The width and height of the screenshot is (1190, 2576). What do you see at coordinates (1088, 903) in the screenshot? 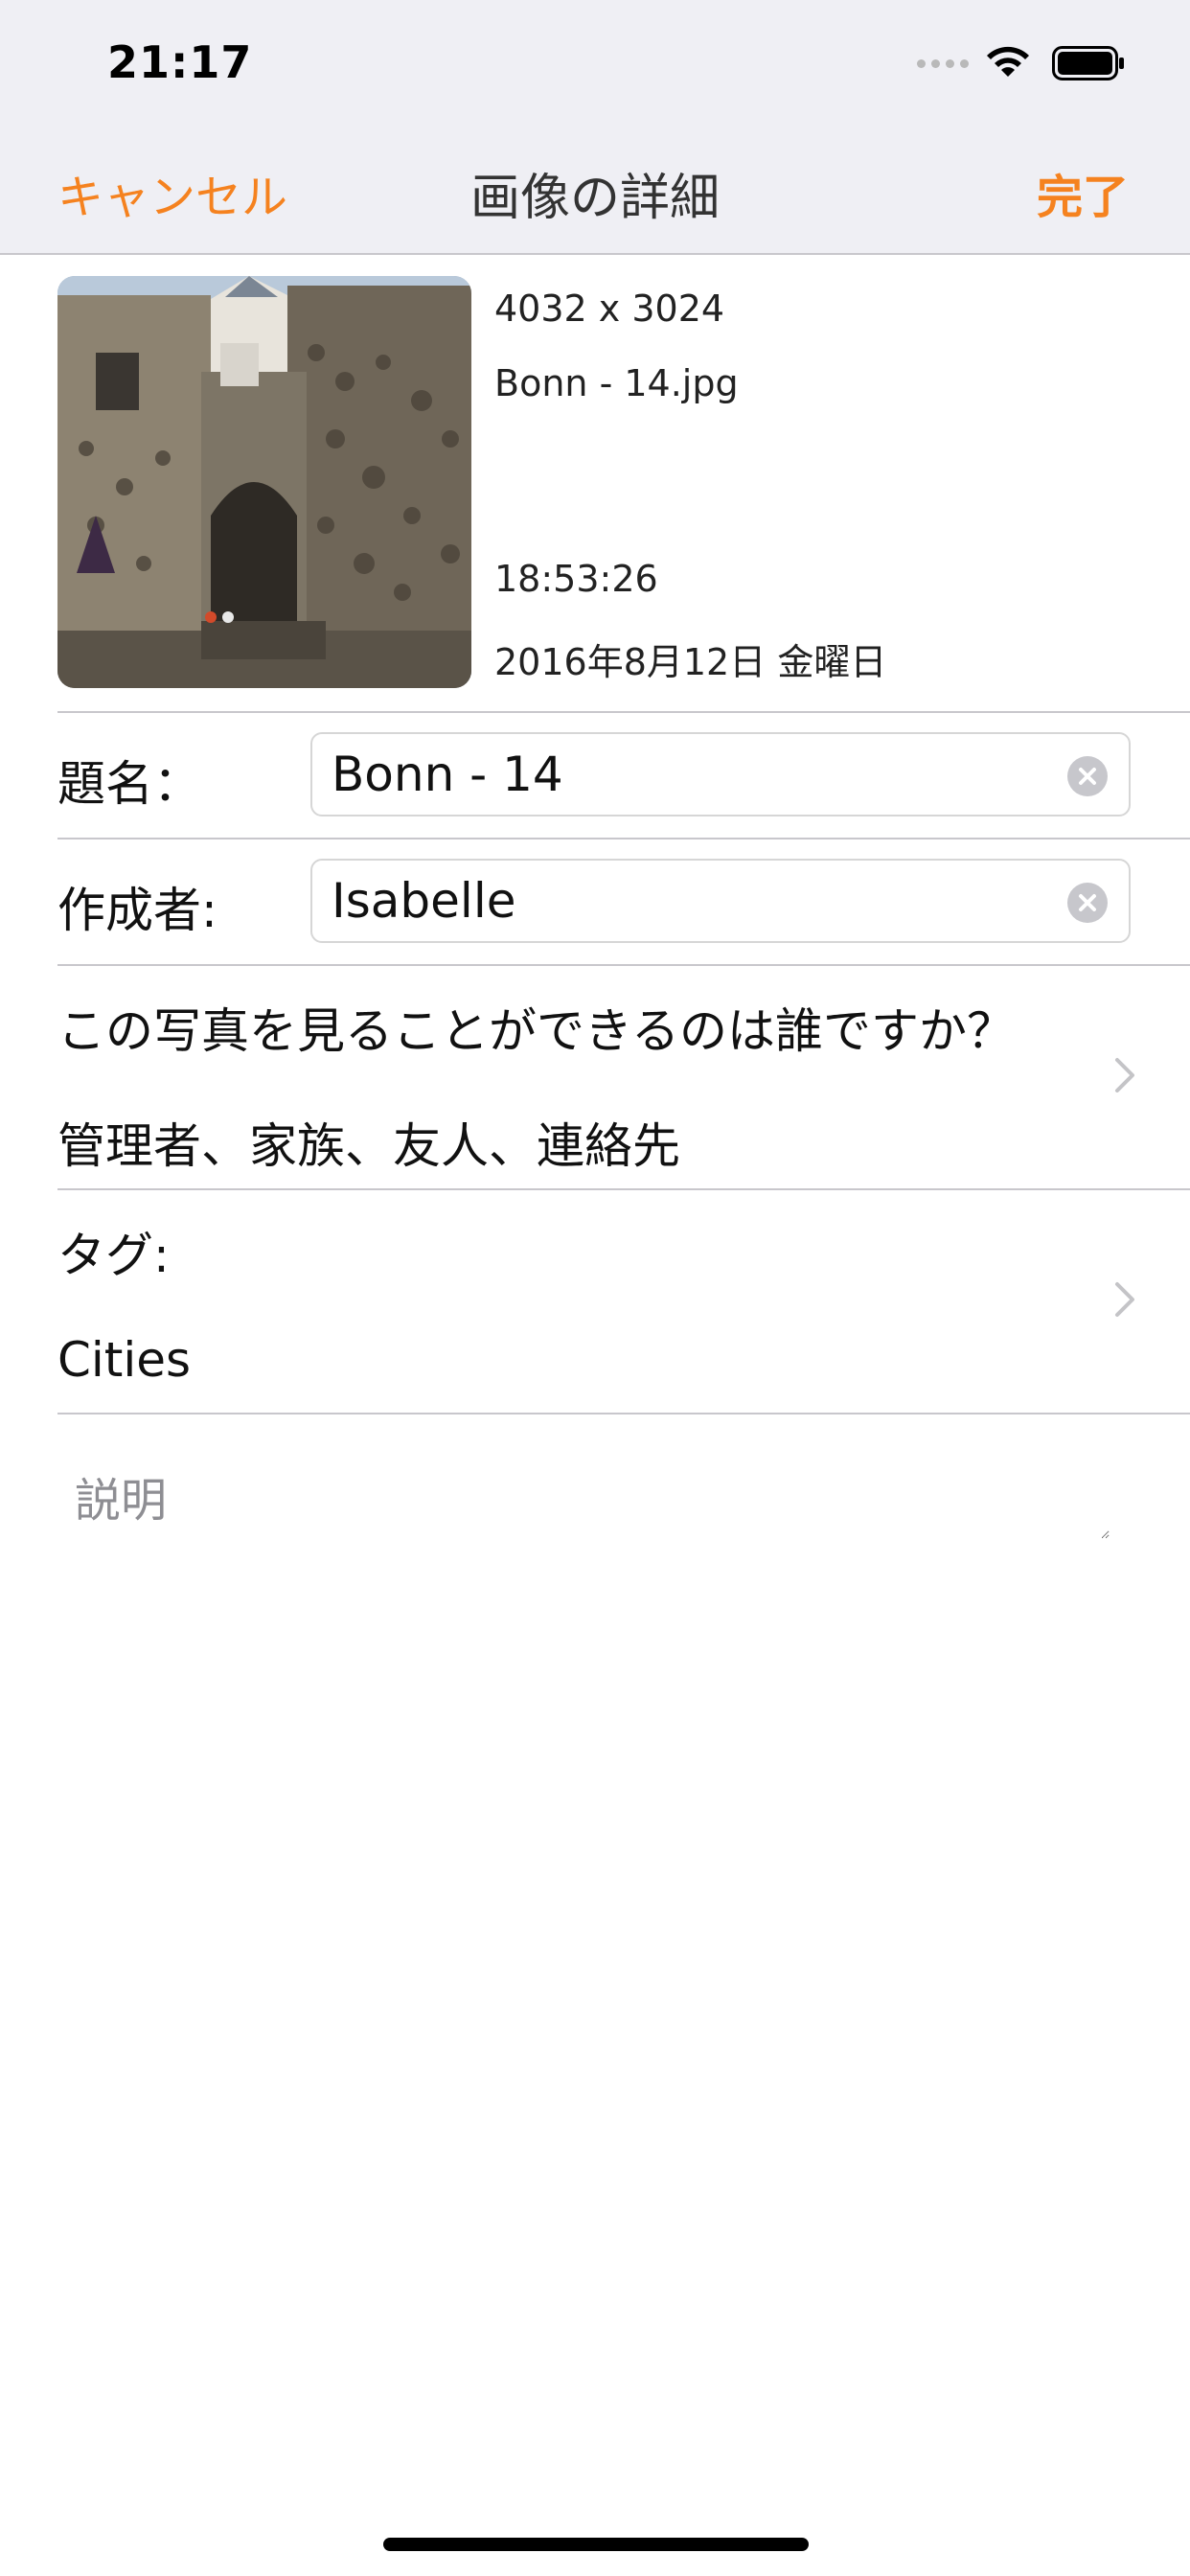
I see `clear-author-icon` at bounding box center [1088, 903].